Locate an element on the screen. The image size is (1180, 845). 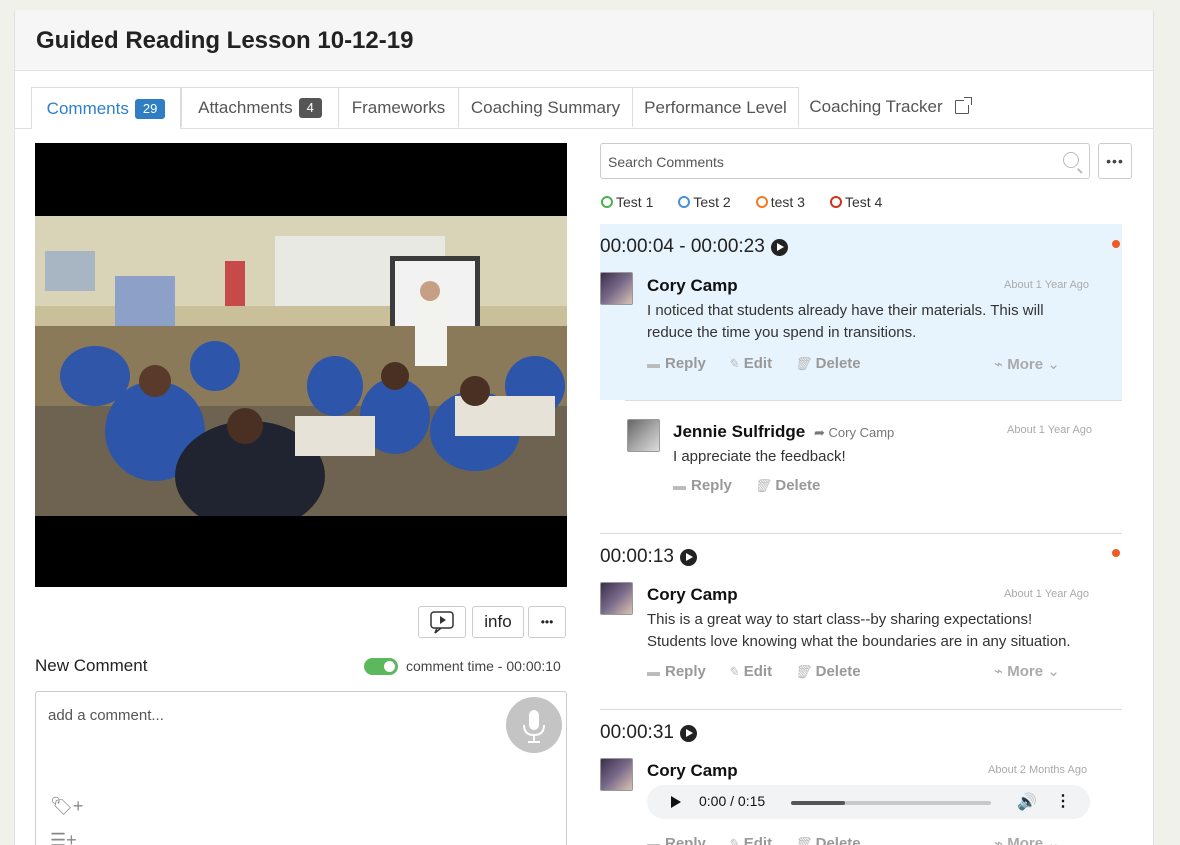
chevron-down-icon: ⌄ is located at coordinates (1053, 840).